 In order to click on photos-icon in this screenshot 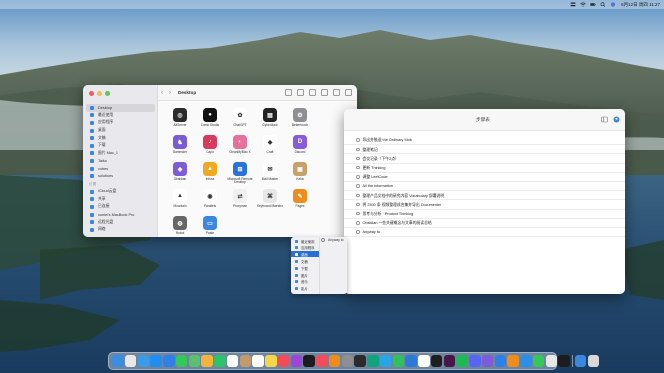, I will do `click(207, 361)`.